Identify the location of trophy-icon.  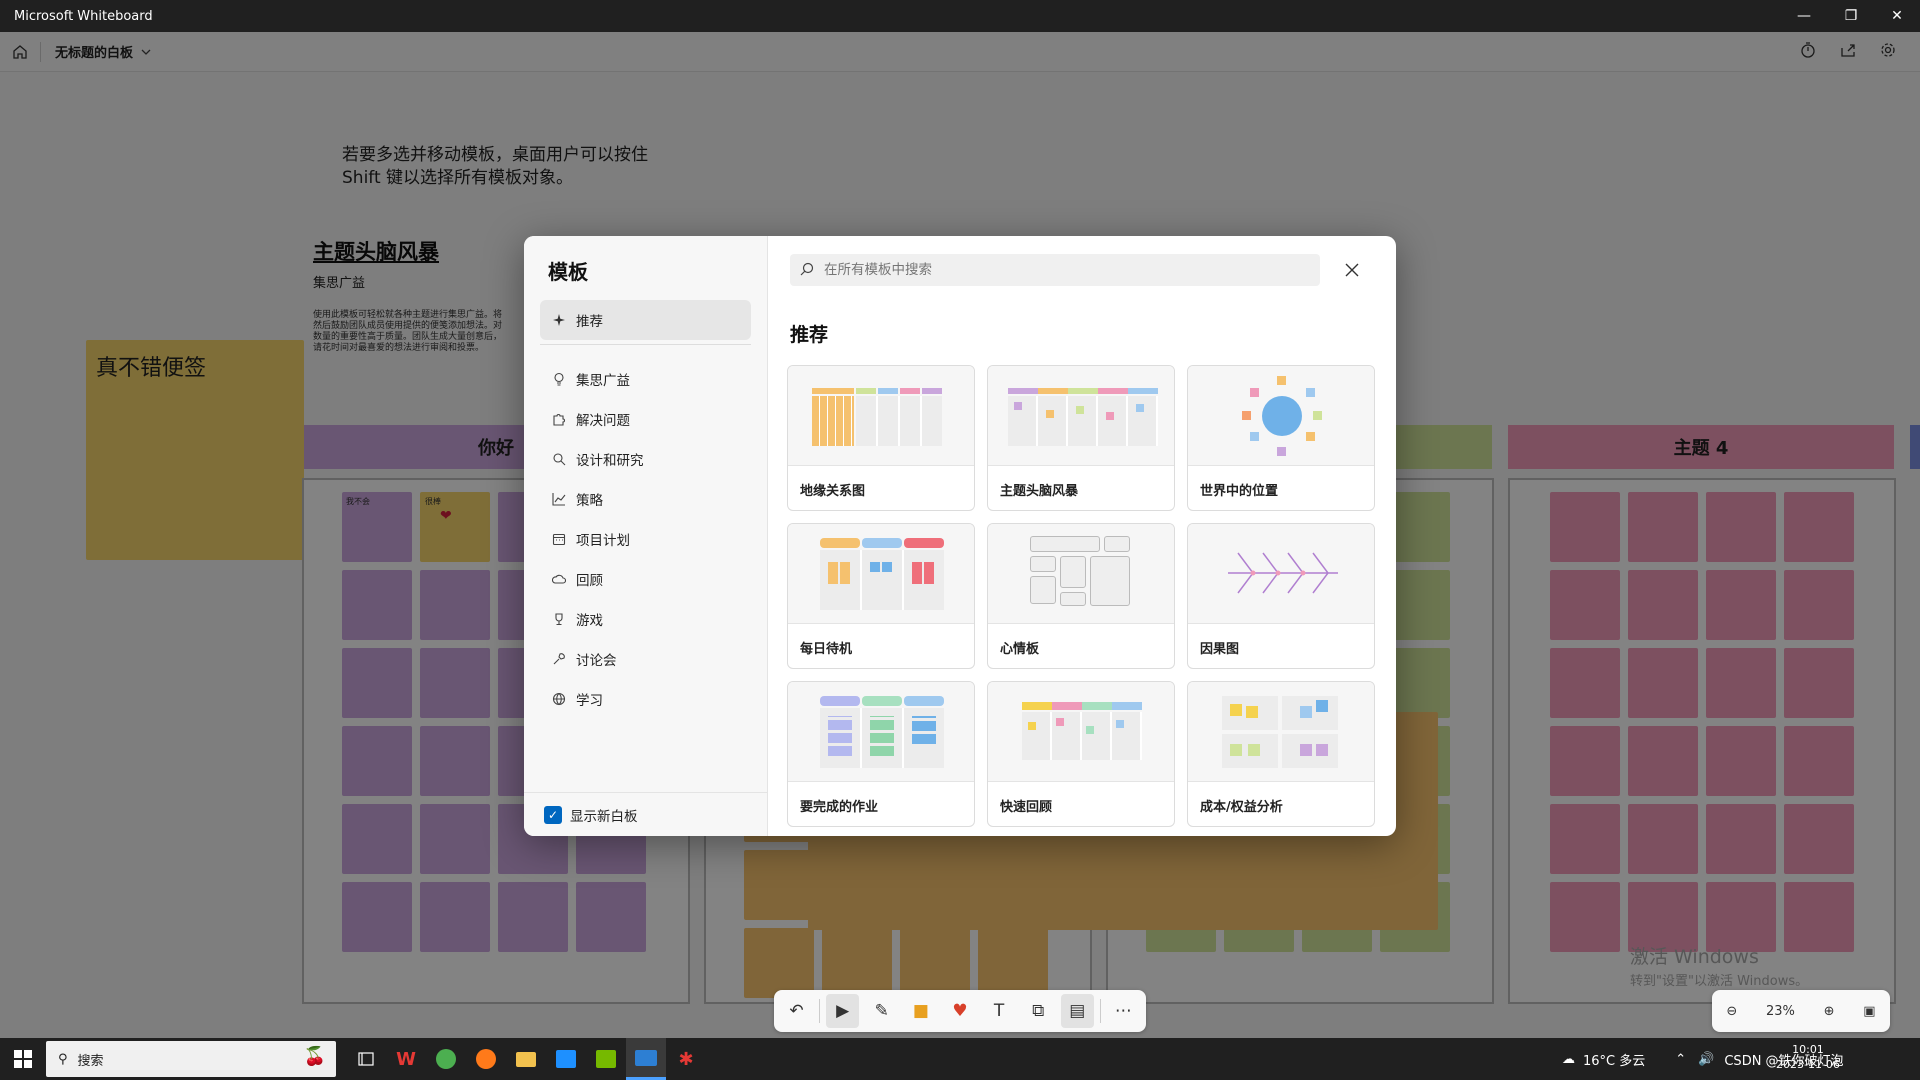
(559, 619).